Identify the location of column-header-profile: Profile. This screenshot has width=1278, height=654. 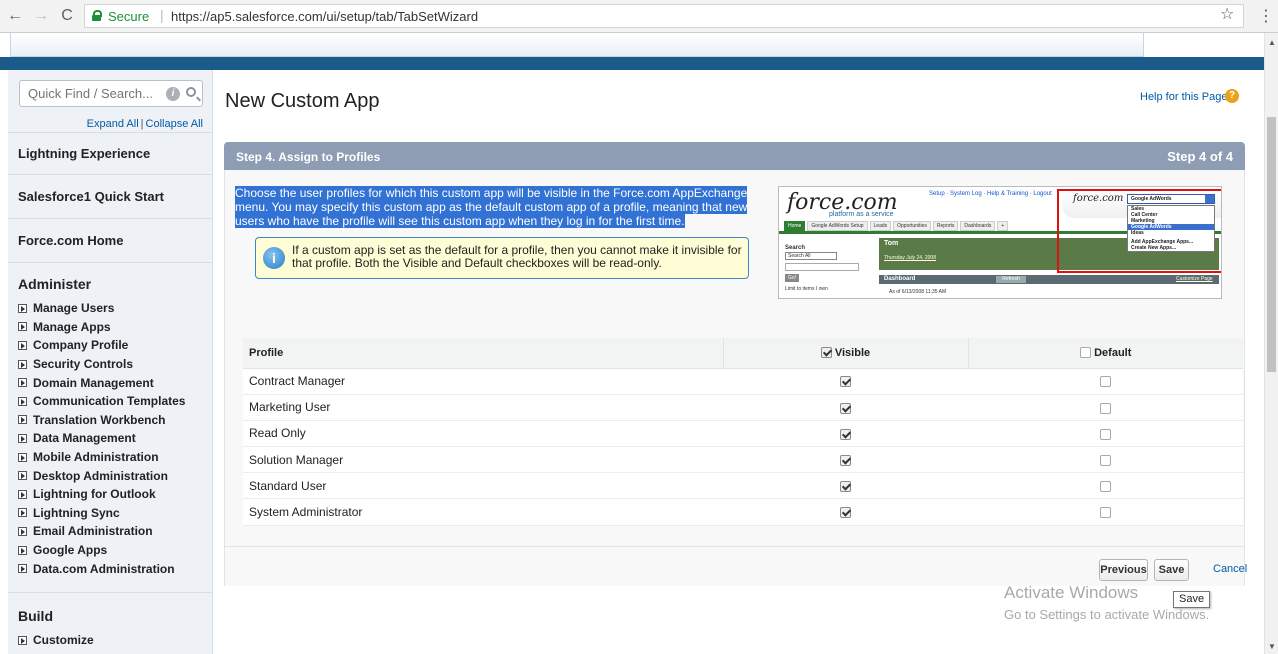
(483, 353).